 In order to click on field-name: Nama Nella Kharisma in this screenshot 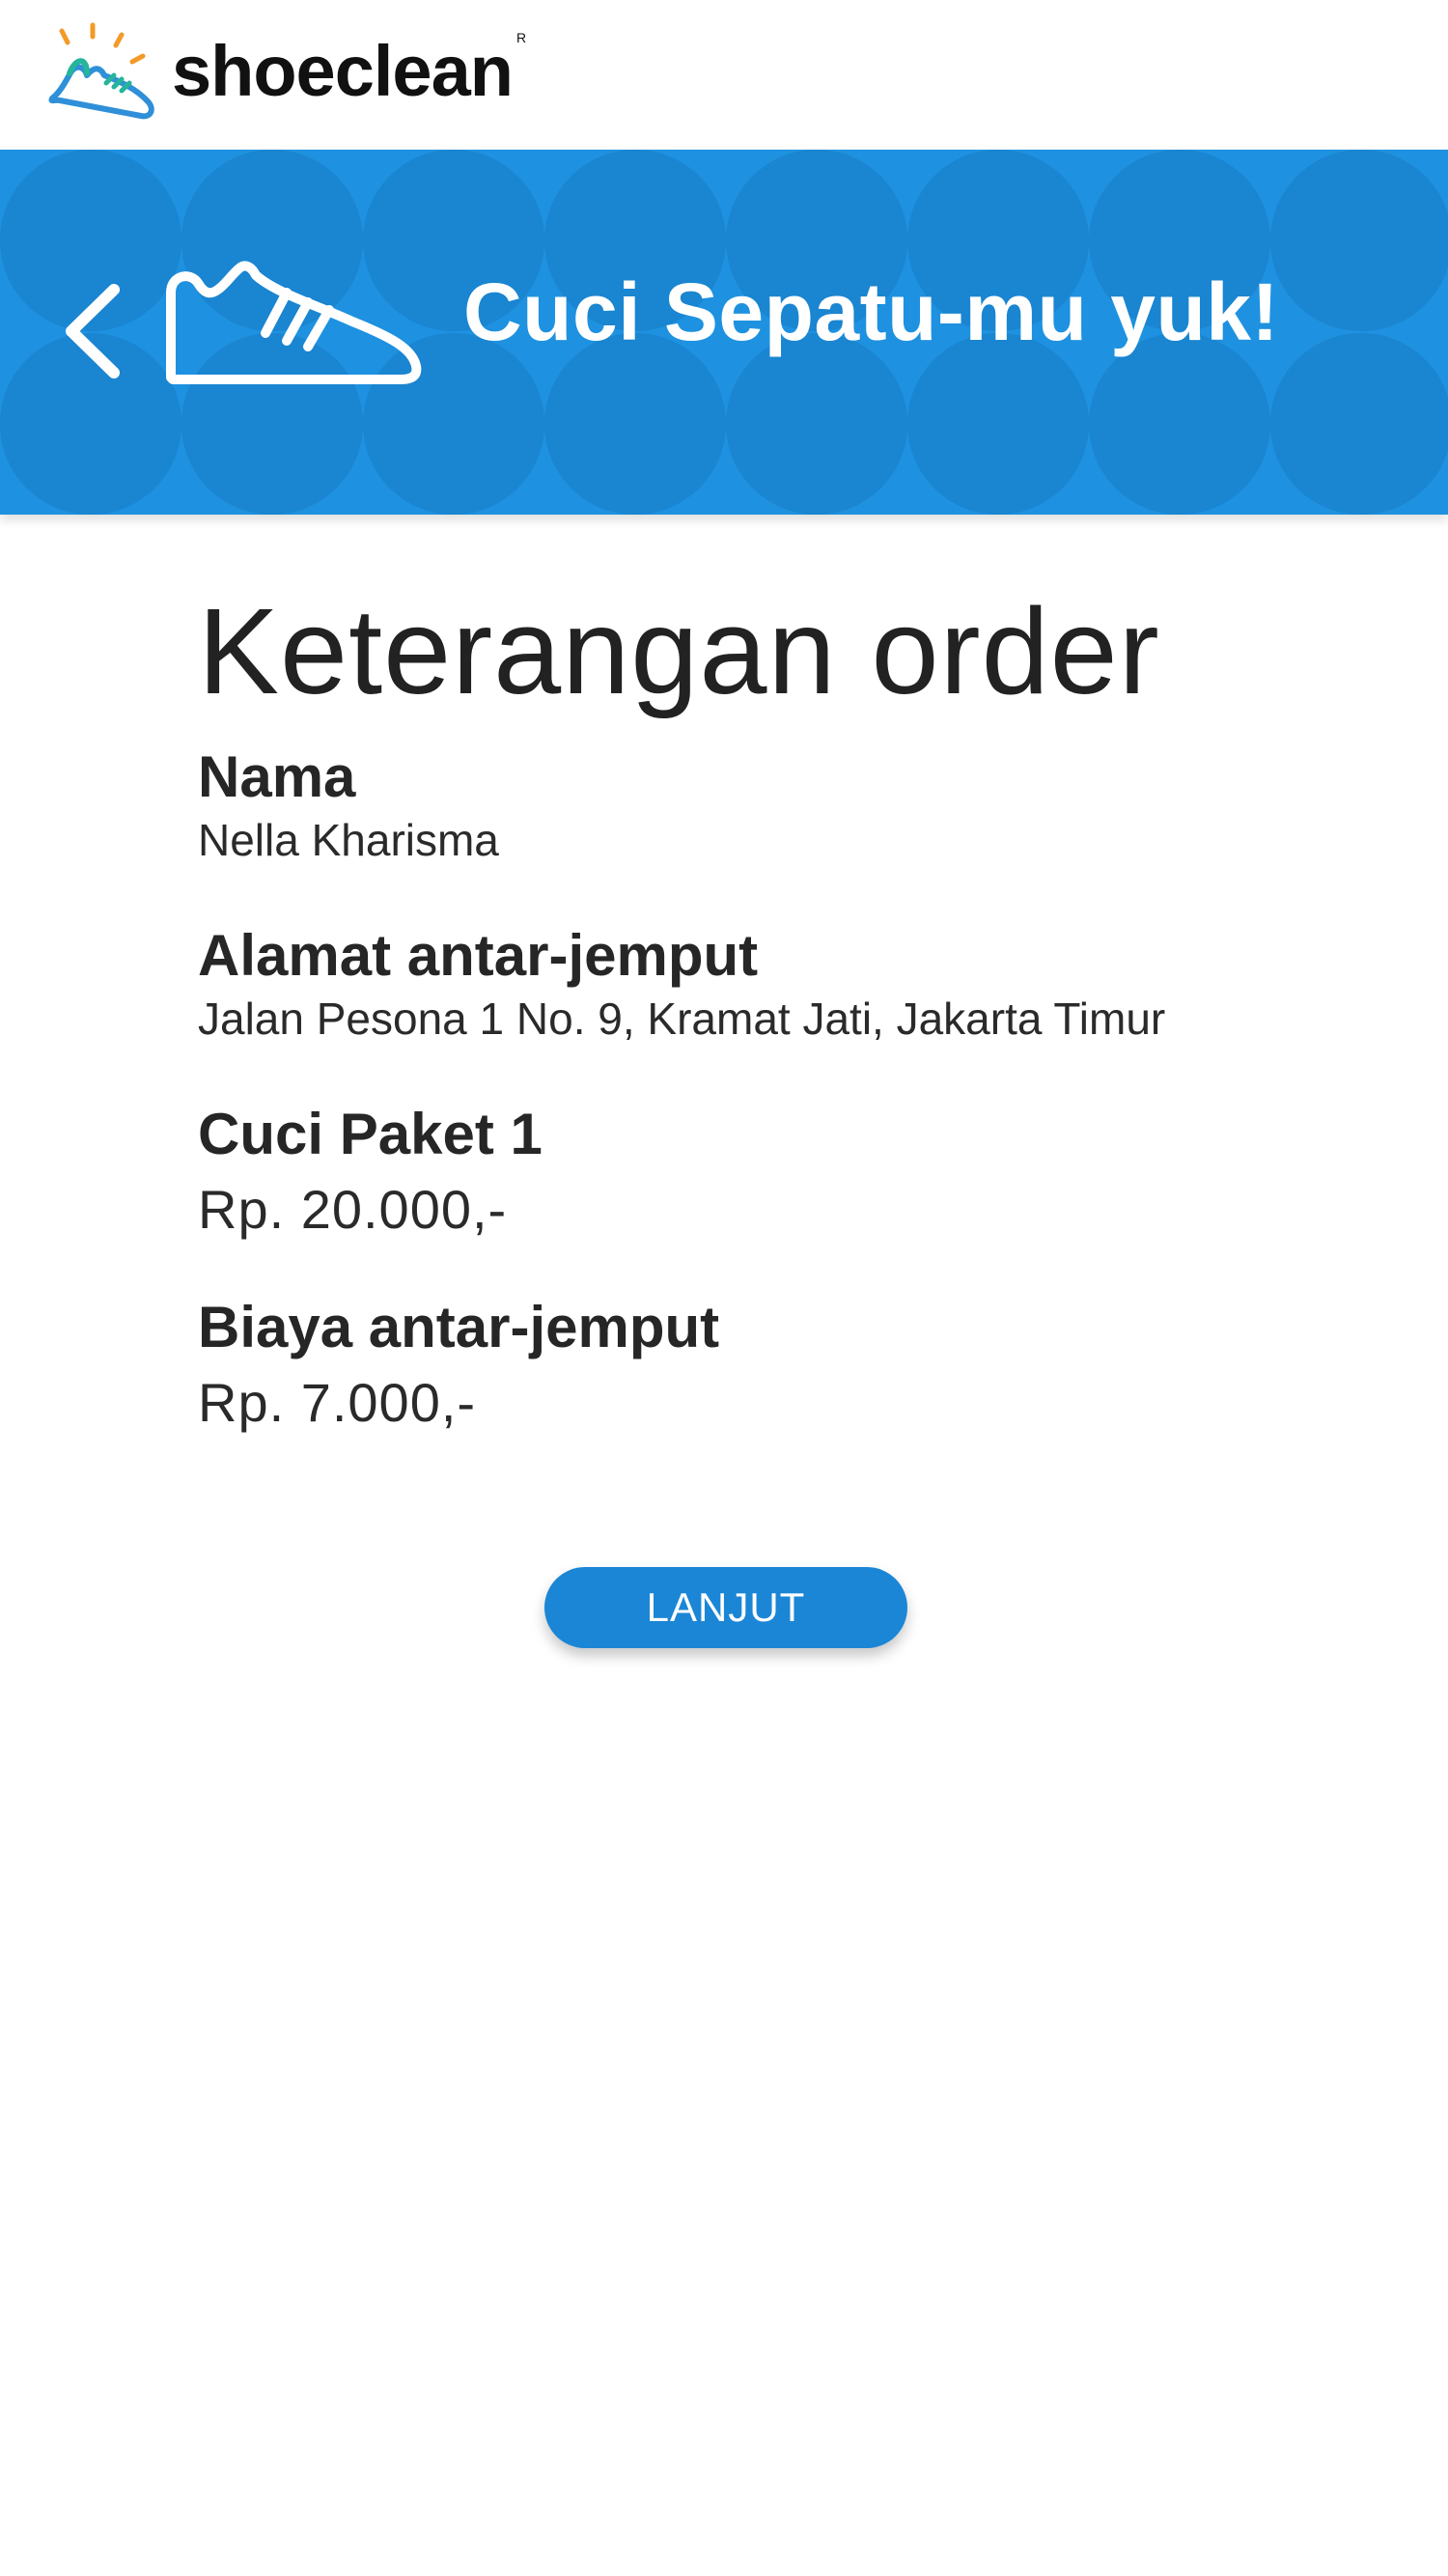, I will do `click(349, 806)`.